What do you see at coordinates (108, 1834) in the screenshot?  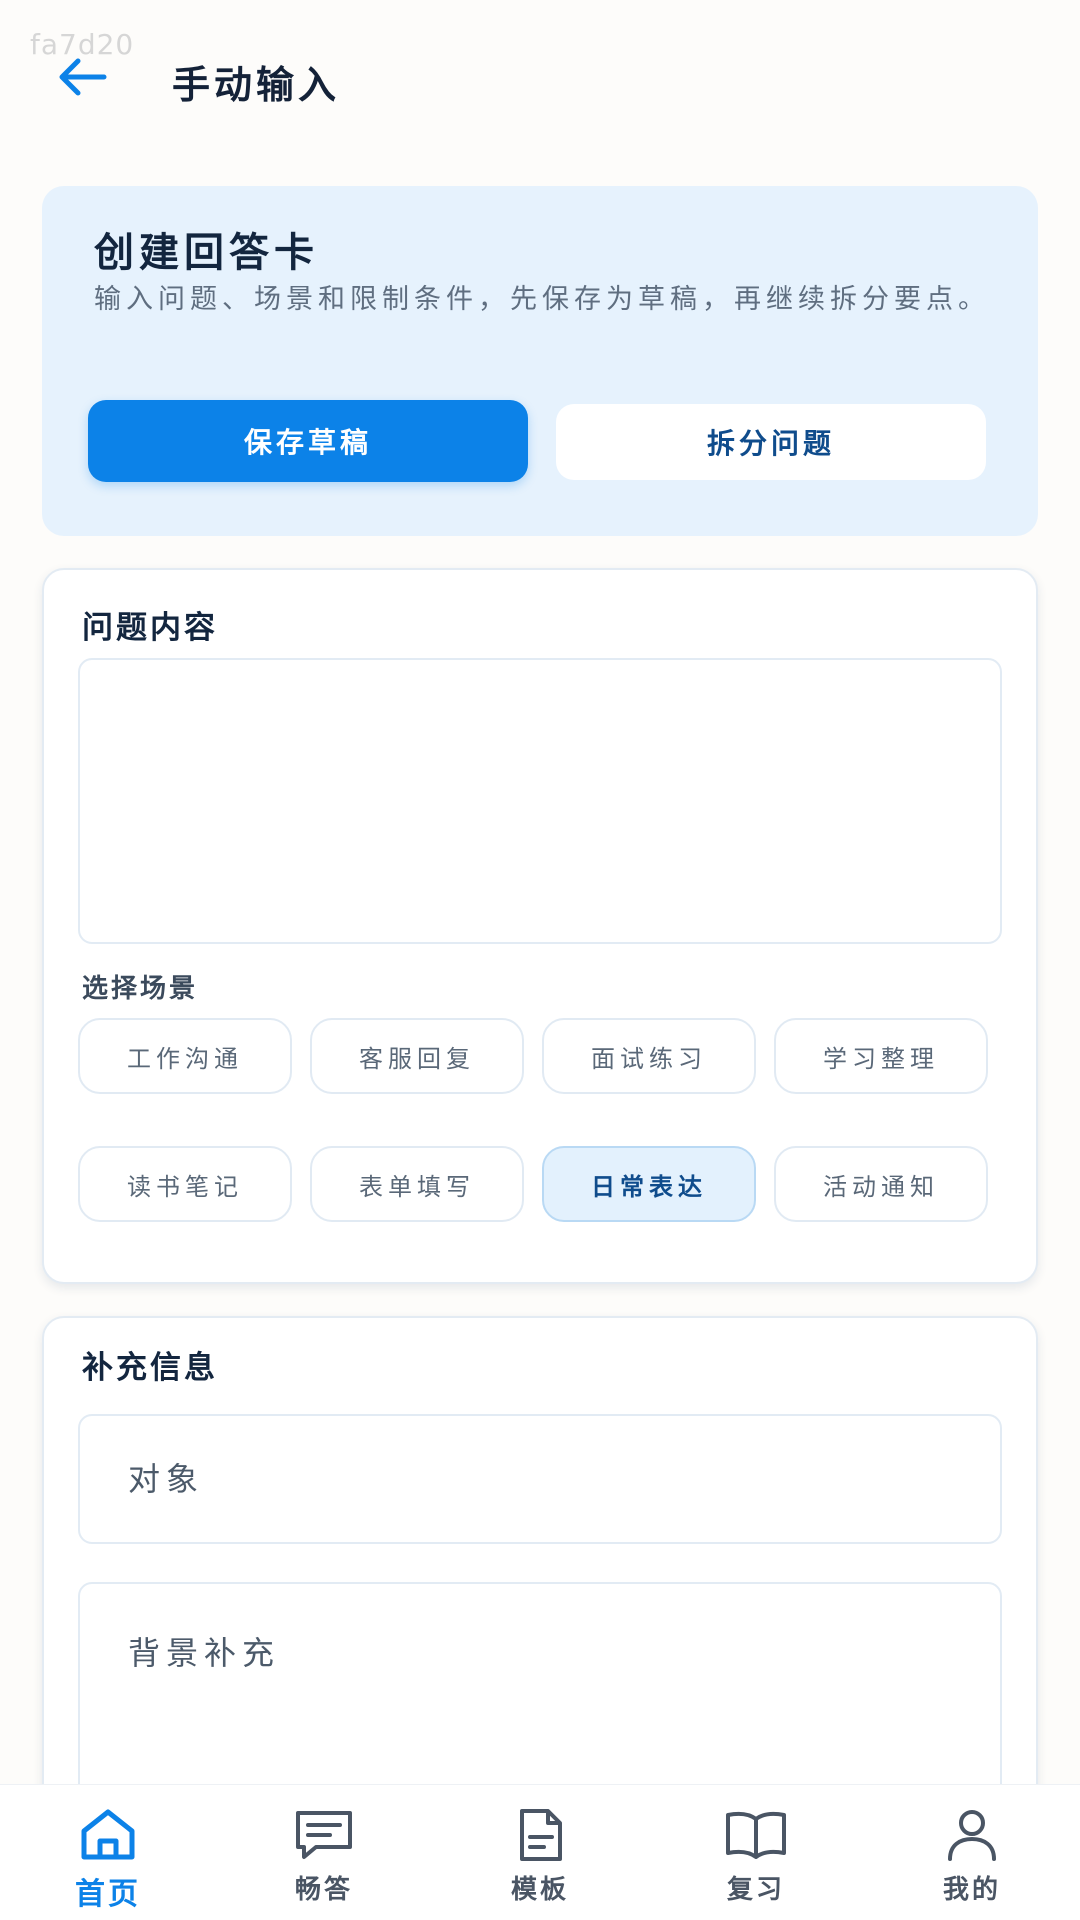 I see `home-icon` at bounding box center [108, 1834].